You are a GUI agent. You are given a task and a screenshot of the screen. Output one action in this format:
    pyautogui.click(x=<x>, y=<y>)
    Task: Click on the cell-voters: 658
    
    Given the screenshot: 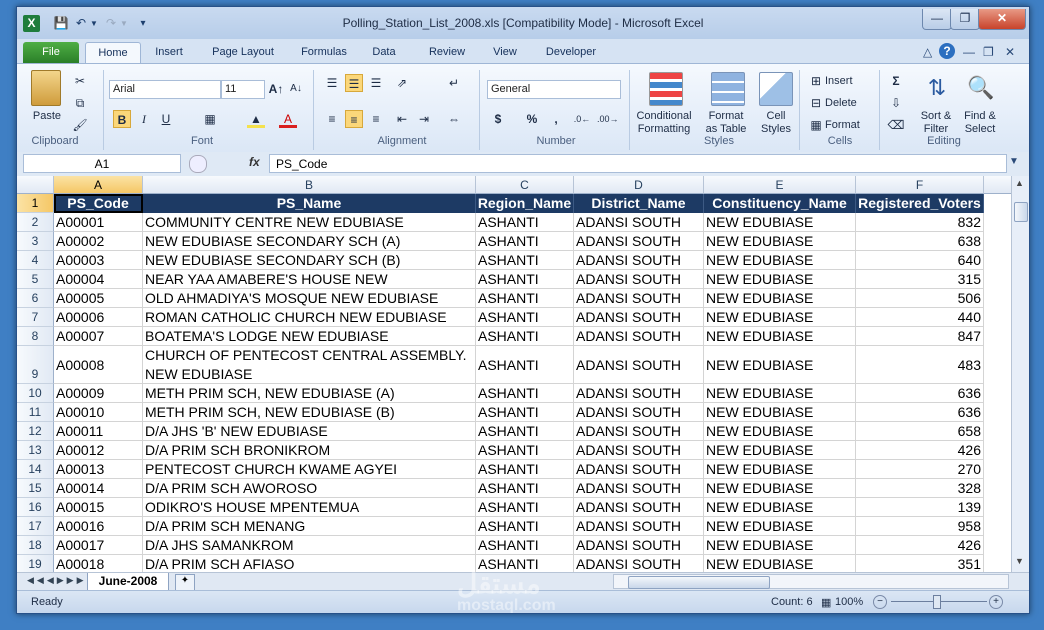 What is the action you would take?
    pyautogui.click(x=920, y=431)
    